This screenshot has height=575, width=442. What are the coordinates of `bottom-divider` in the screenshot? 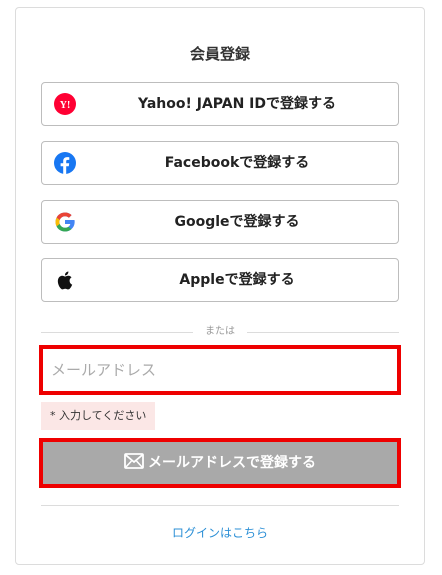 It's located at (220, 505).